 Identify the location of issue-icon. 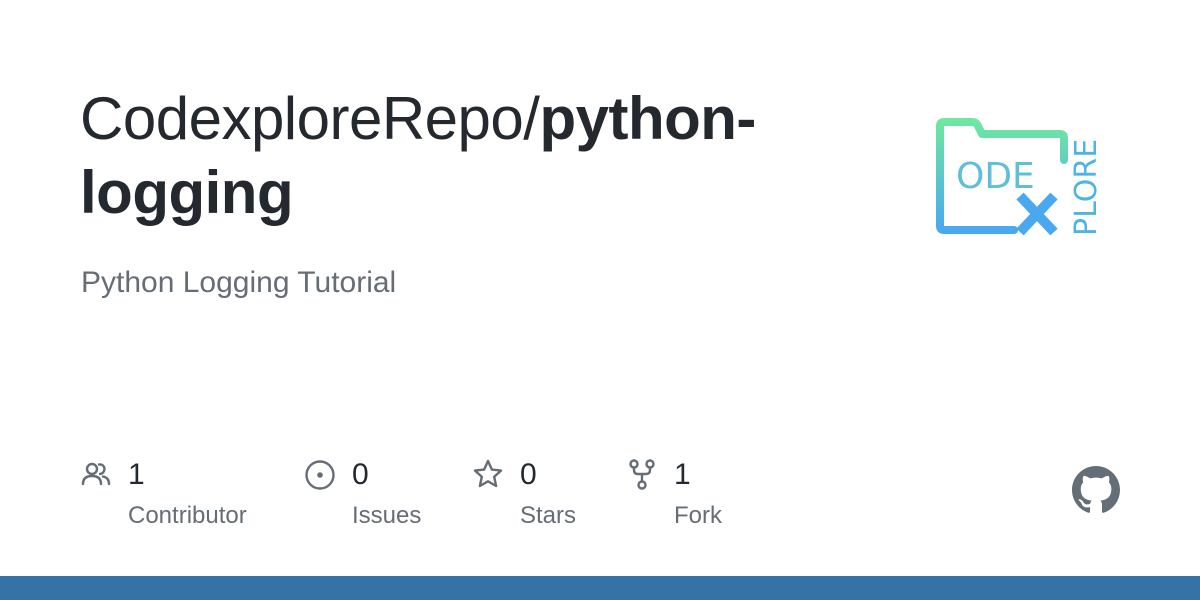
(320, 475).